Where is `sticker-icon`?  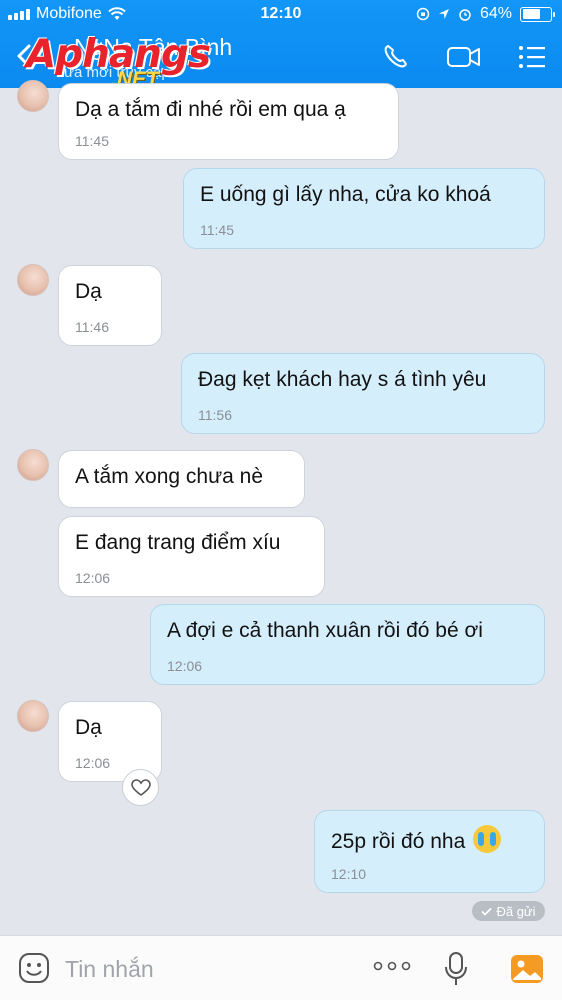
sticker-icon is located at coordinates (34, 968).